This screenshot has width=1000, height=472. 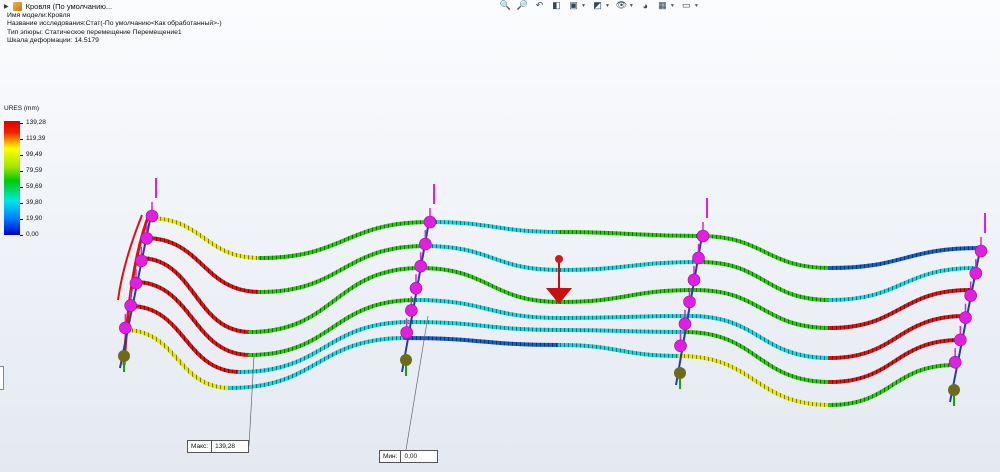 I want to click on min-value: 0,00, so click(x=411, y=456).